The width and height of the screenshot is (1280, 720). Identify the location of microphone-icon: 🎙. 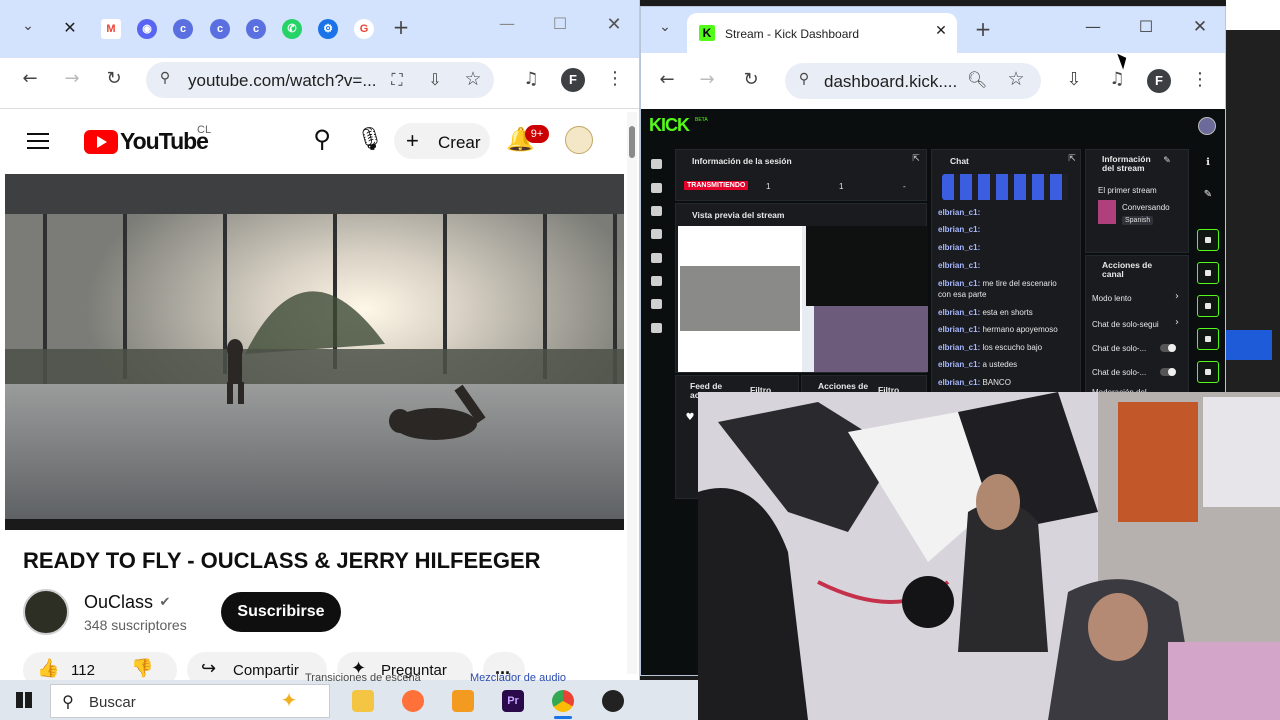
(370, 139).